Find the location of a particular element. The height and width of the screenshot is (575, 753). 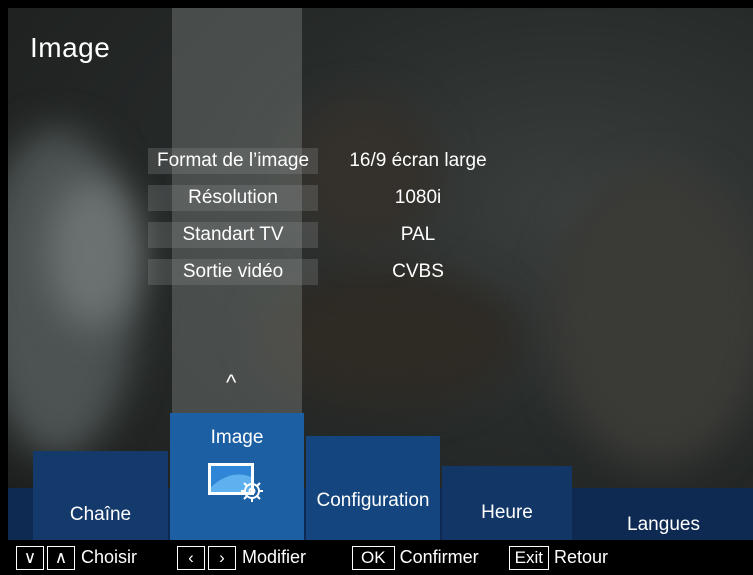

setting-value: 16/9 écran large is located at coordinates (418, 161).